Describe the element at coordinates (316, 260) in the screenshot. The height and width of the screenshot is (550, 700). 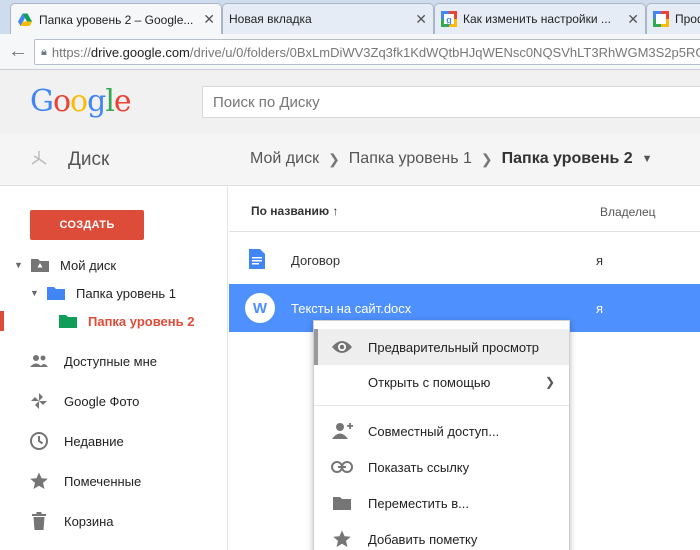
I see `file-name: Договор` at that location.